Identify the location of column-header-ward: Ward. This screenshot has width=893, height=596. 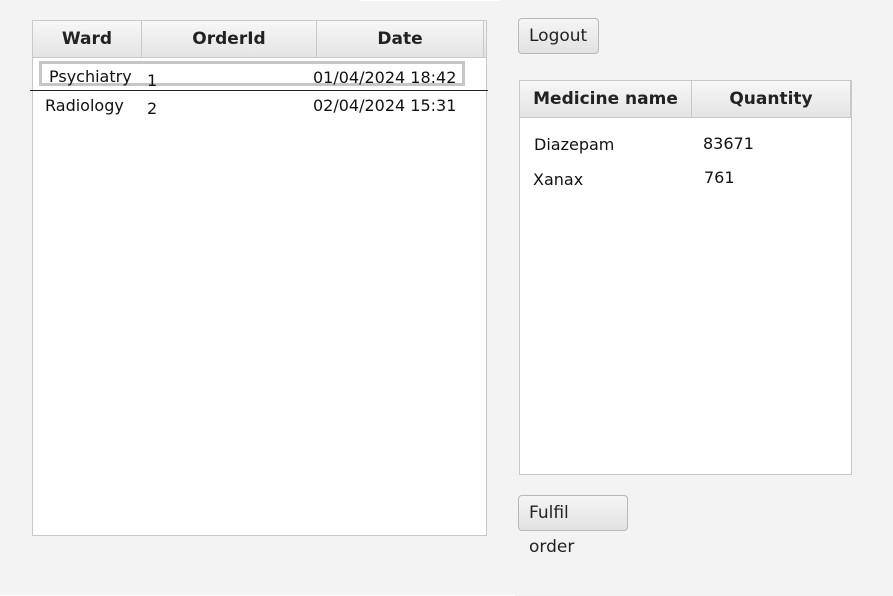
(87, 39).